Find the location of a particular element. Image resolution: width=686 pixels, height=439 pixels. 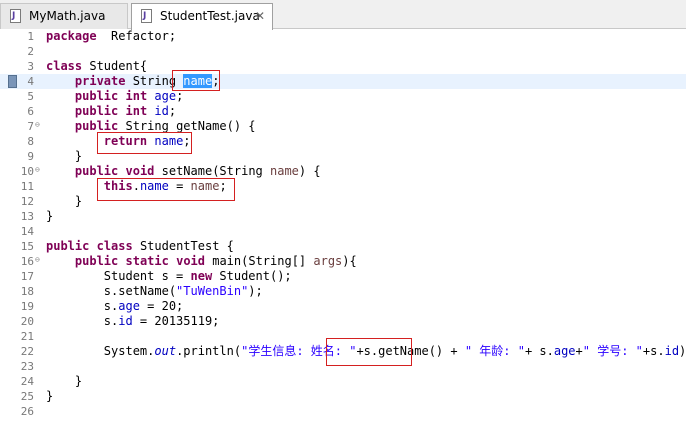

code-line: 12 } is located at coordinates (343, 201).